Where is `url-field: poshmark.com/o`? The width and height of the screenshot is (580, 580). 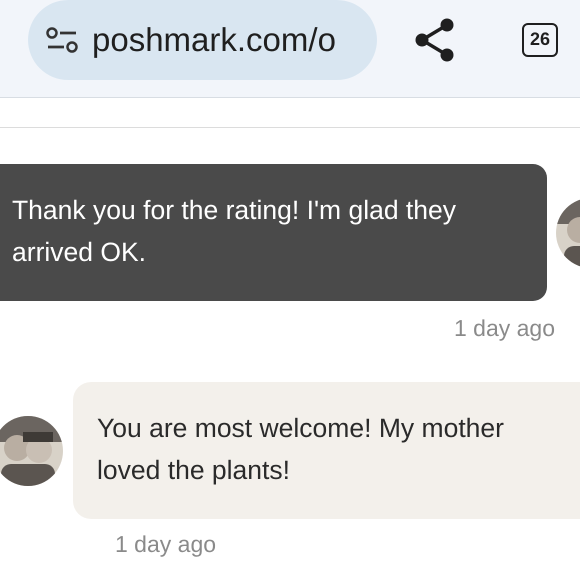
url-field: poshmark.com/o is located at coordinates (202, 40).